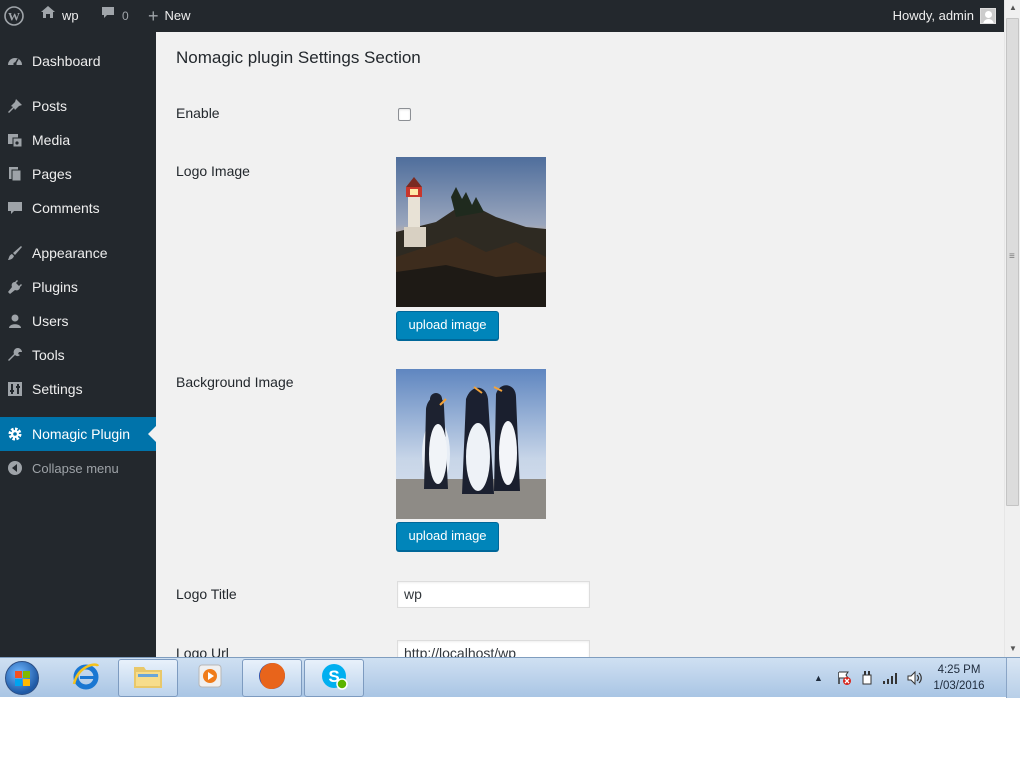  I want to click on sidebar-item-label: Media, so click(51, 140).